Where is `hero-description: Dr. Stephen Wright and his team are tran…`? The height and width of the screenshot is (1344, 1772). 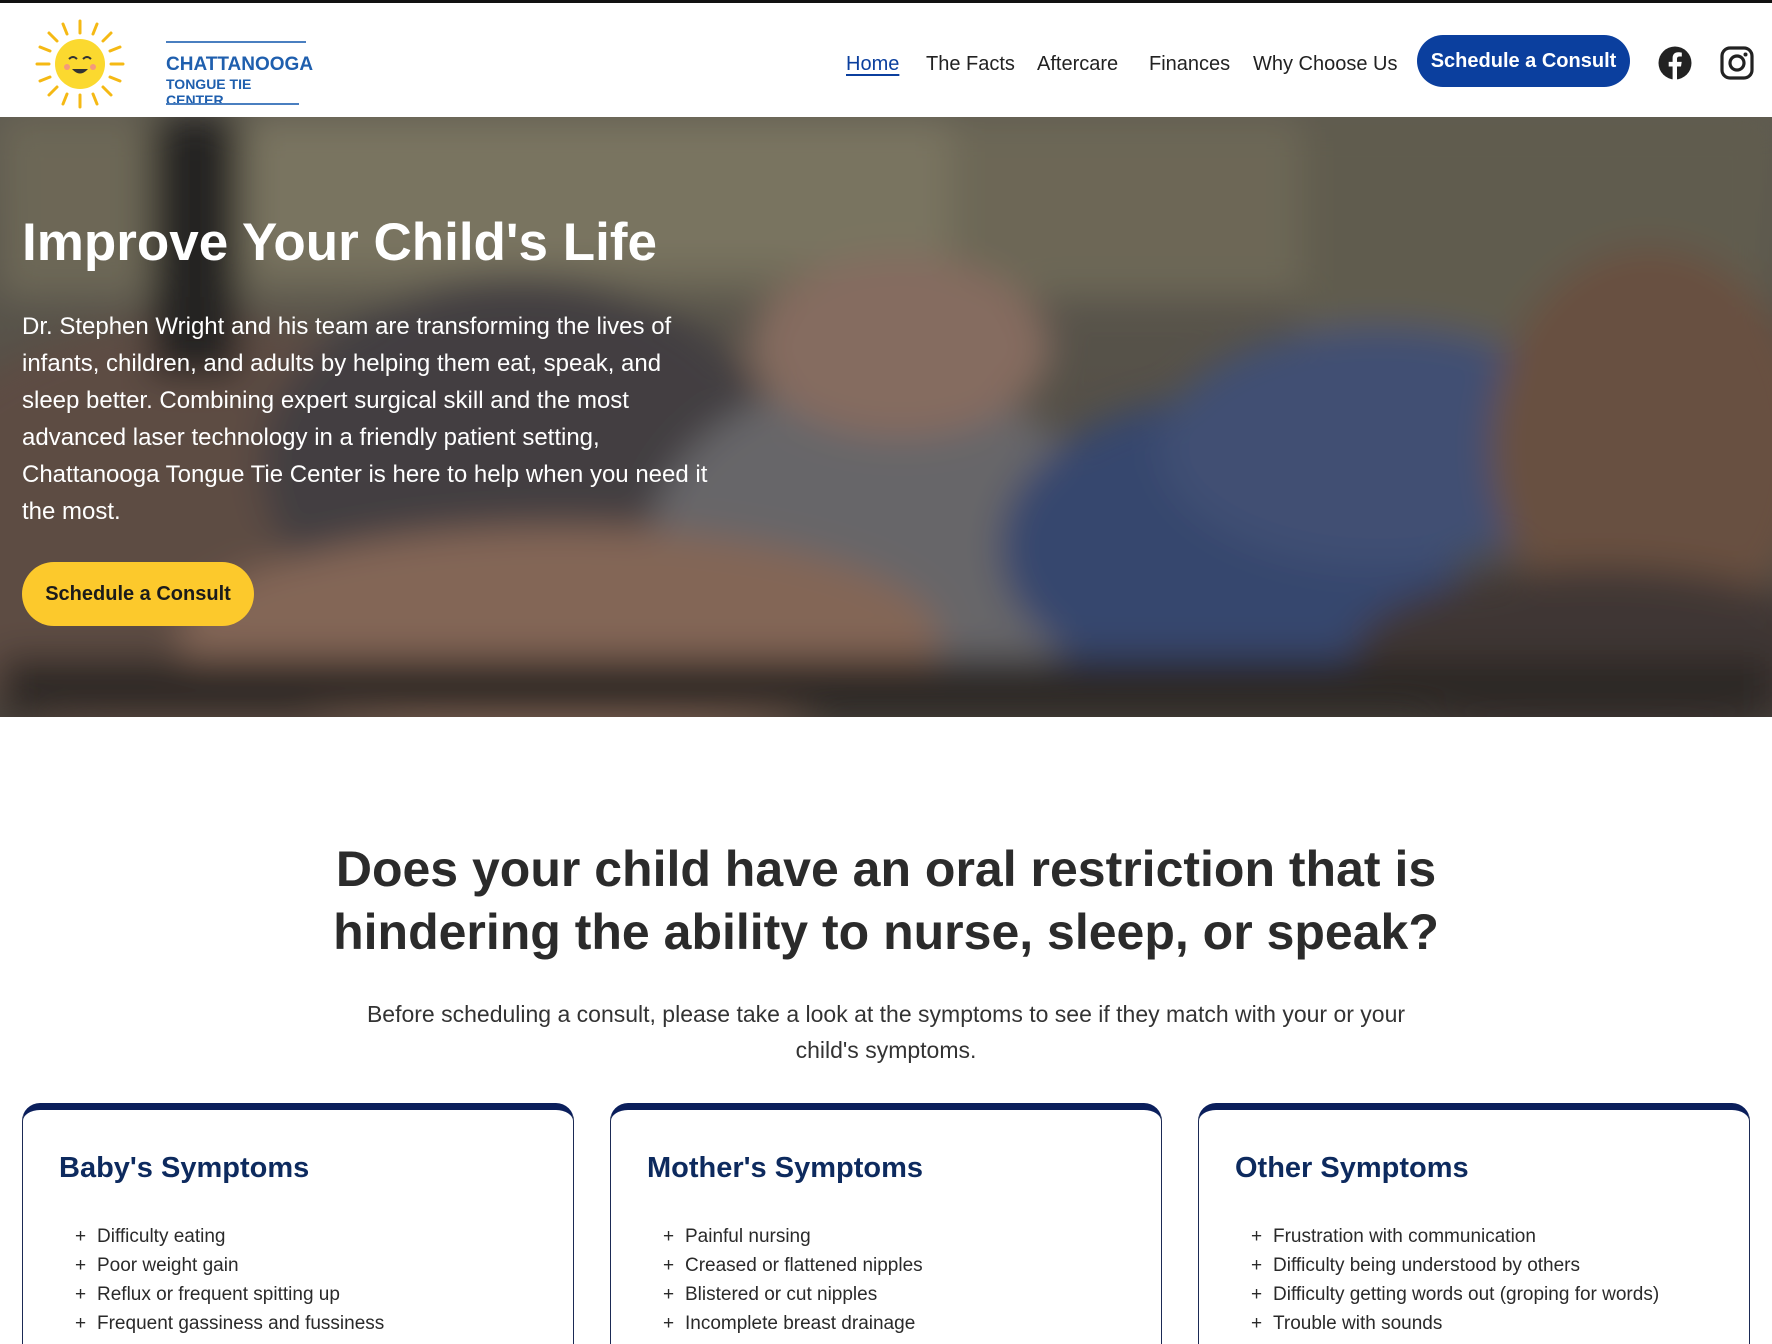
hero-description: Dr. Stephen Wright and his team are tran… is located at coordinates (365, 419).